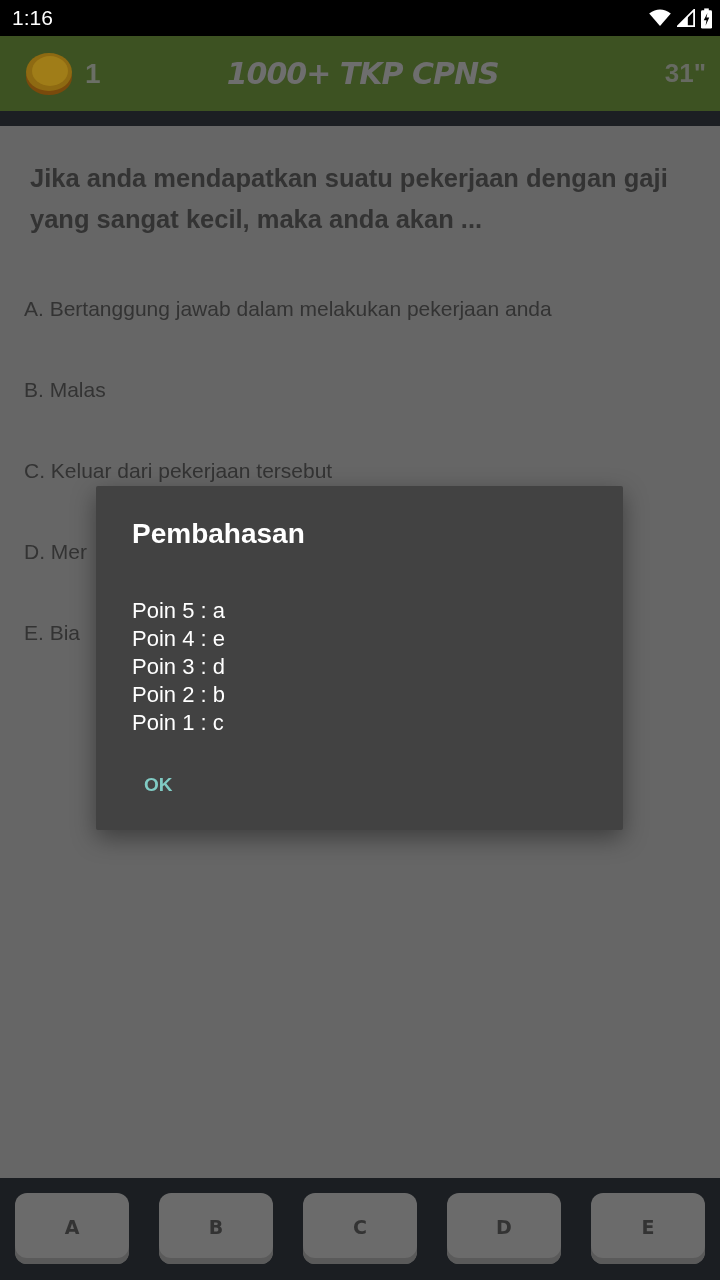 The height and width of the screenshot is (1280, 720). I want to click on score-line: Poin 3 : d, so click(178, 667).